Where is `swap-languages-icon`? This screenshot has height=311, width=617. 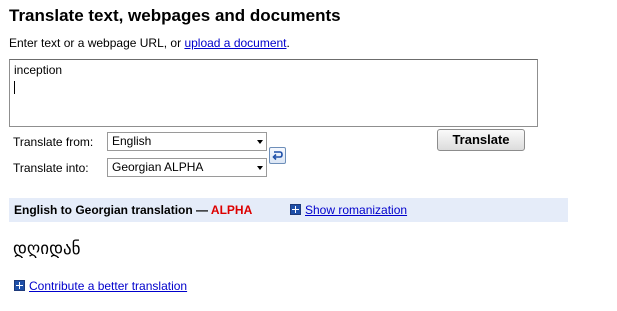 swap-languages-icon is located at coordinates (277, 156).